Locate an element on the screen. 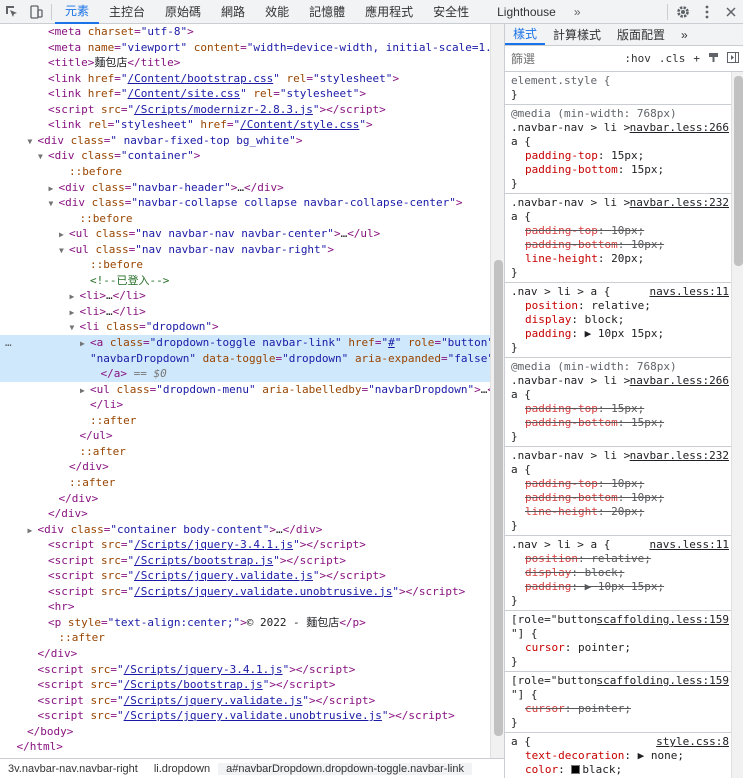 The width and height of the screenshot is (743, 778). styles-scrollbar-thumb is located at coordinates (738, 171).